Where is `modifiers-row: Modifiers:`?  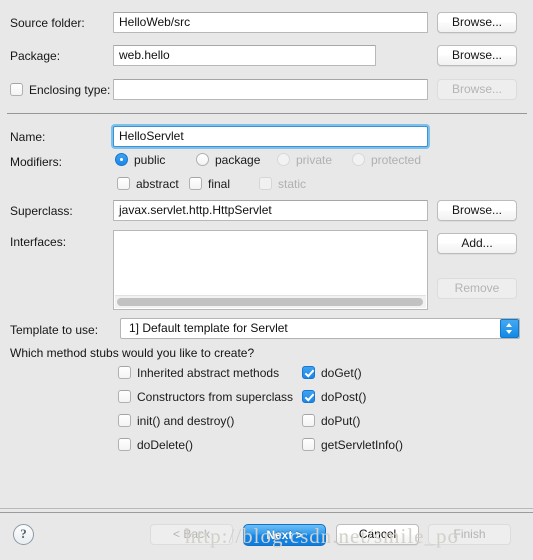 modifiers-row: Modifiers: is located at coordinates (266, 162).